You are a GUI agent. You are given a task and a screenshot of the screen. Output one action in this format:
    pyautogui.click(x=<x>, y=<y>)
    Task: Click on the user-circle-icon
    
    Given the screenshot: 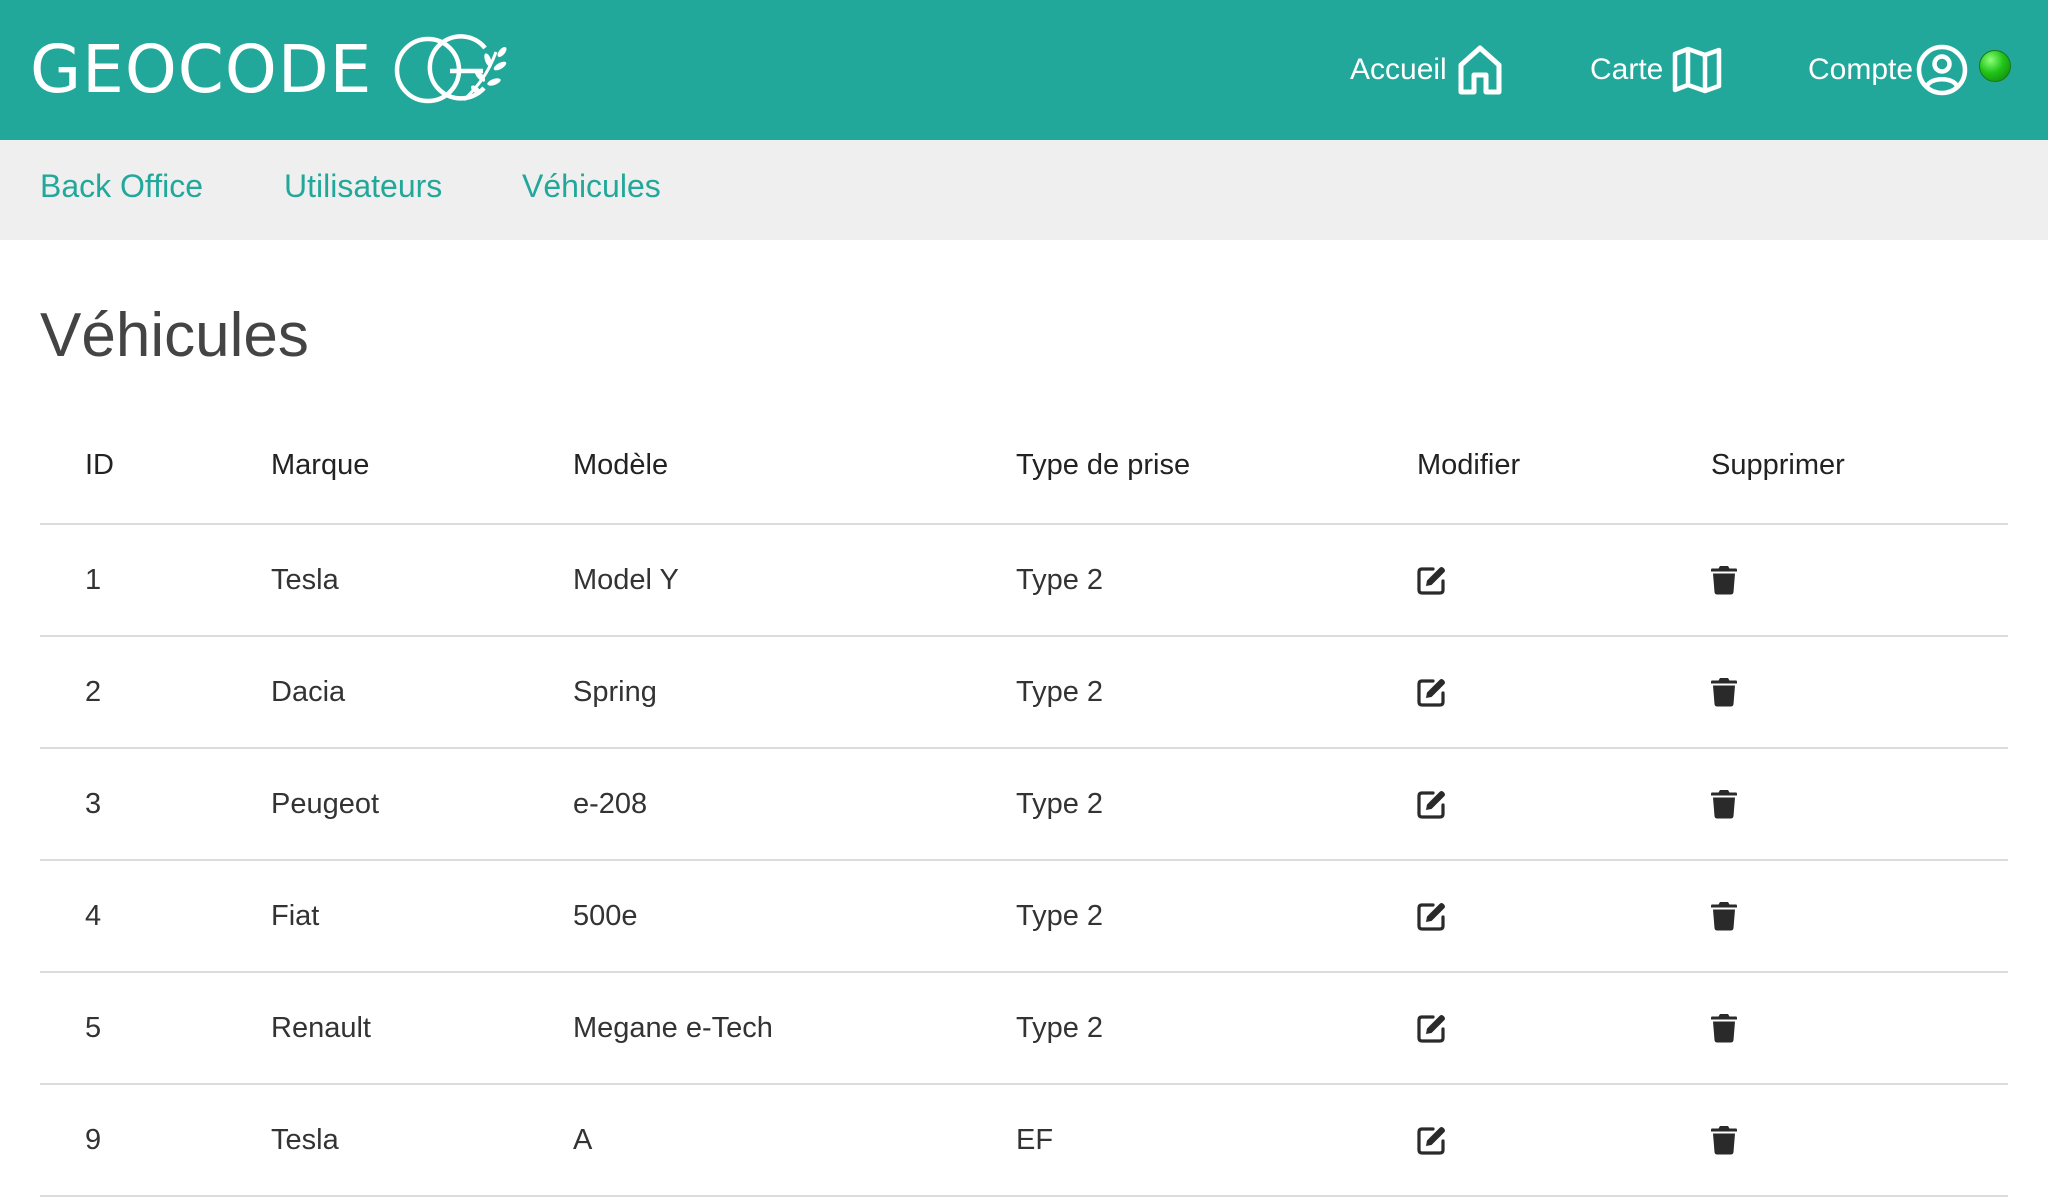 What is the action you would take?
    pyautogui.click(x=1942, y=70)
    